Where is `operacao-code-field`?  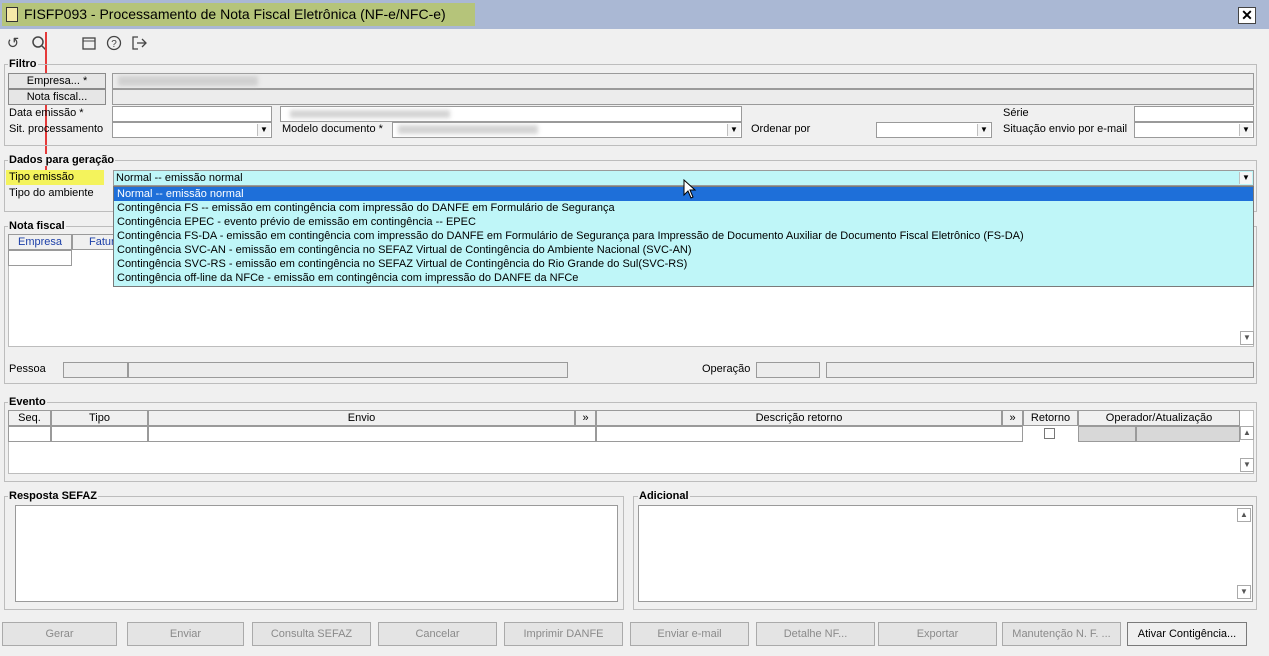
operacao-code-field is located at coordinates (788, 370).